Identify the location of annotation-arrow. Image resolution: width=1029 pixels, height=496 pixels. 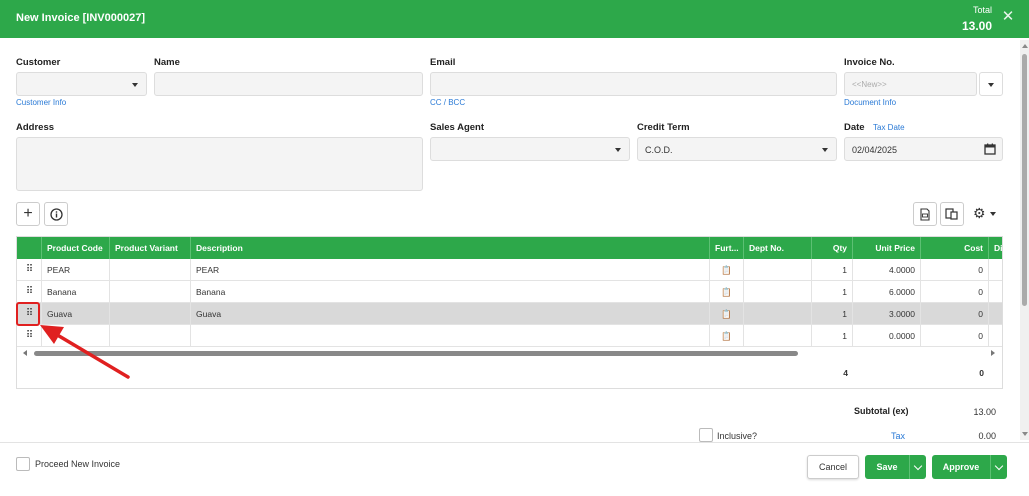
(85, 352).